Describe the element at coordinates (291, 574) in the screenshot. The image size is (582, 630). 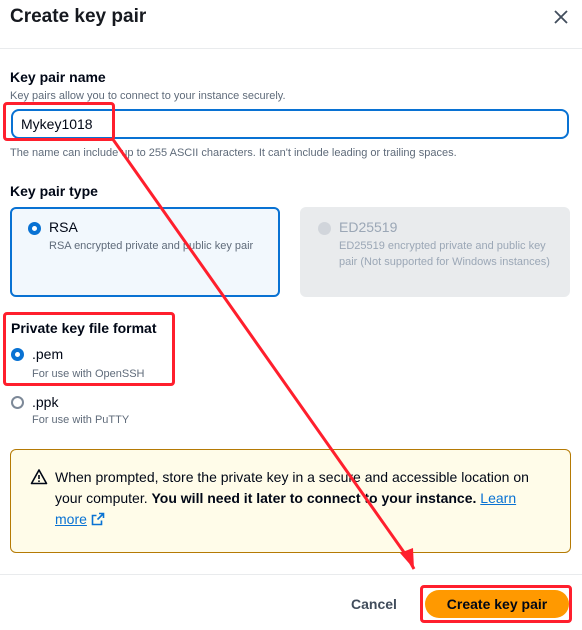
I see `footer-divider` at that location.